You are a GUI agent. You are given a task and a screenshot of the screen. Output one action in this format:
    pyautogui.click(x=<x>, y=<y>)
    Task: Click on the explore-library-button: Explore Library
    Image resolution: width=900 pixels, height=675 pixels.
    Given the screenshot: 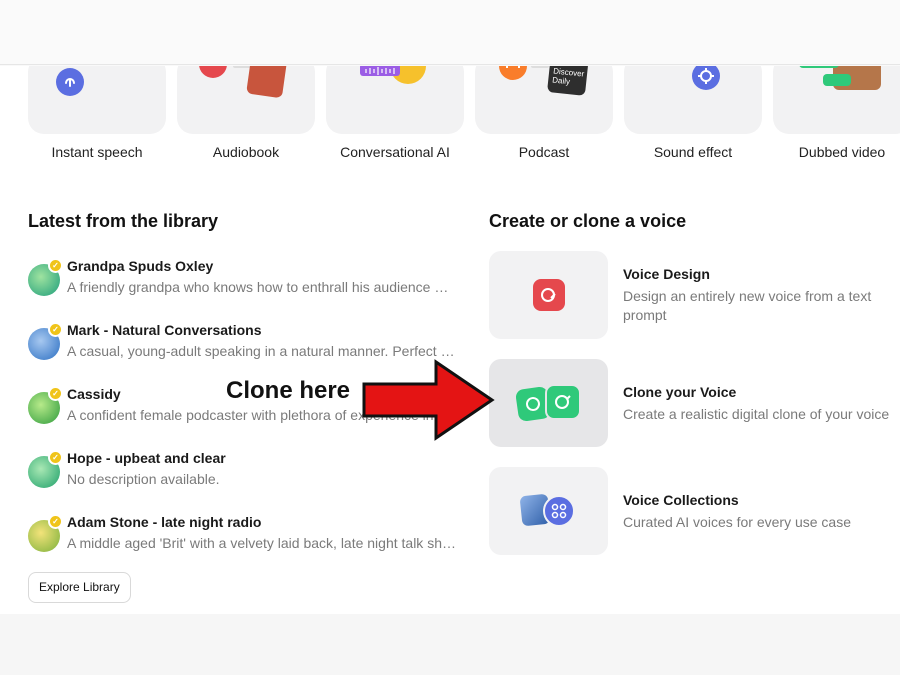 What is the action you would take?
    pyautogui.click(x=79, y=587)
    